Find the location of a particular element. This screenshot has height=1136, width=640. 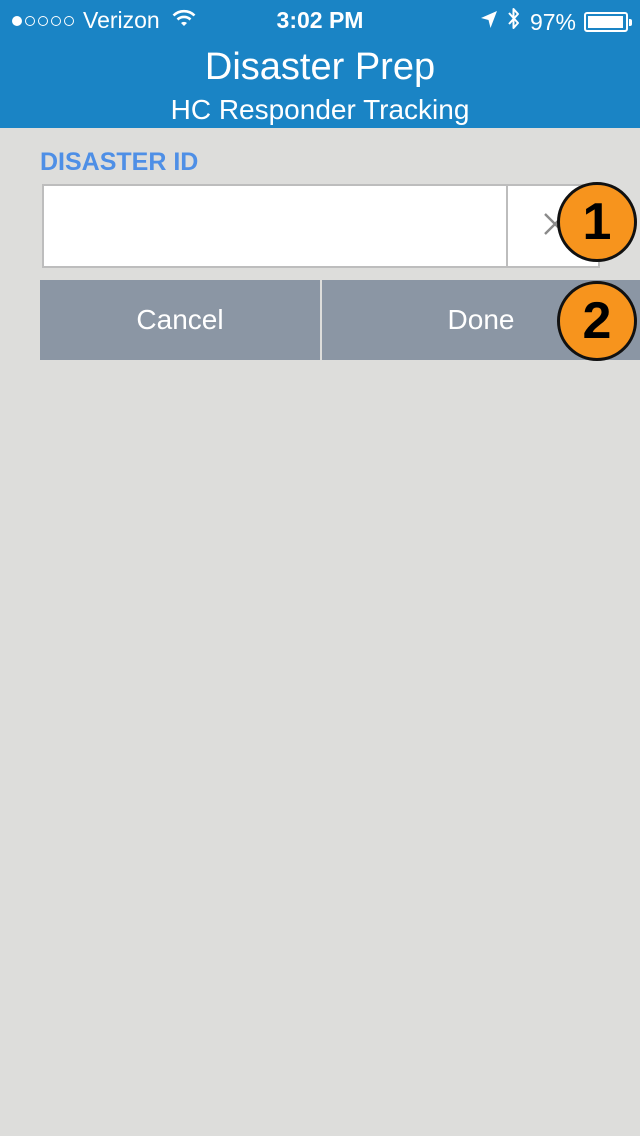

cancel-button: Cancel is located at coordinates (180, 320).